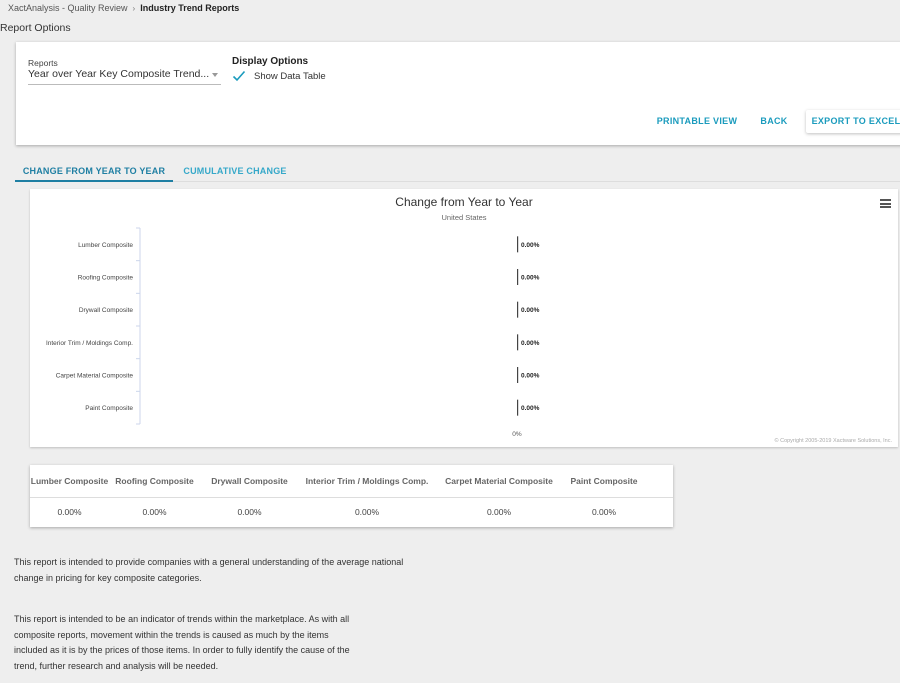 Image resolution: width=900 pixels, height=683 pixels. What do you see at coordinates (235, 172) in the screenshot?
I see `tab-cumulative-change: CUMULATIVE CHANGE` at bounding box center [235, 172].